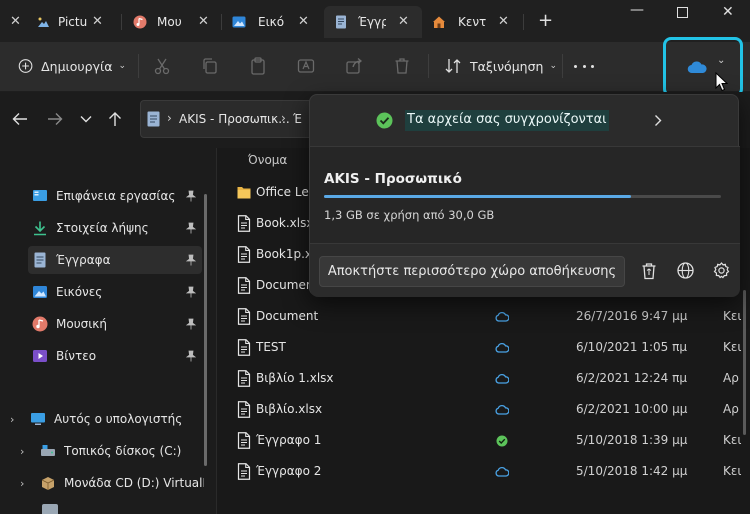 This screenshot has height=514, width=750. What do you see at coordinates (289, 409) in the screenshot?
I see `file-name: Βιβλίο.xlsx` at bounding box center [289, 409].